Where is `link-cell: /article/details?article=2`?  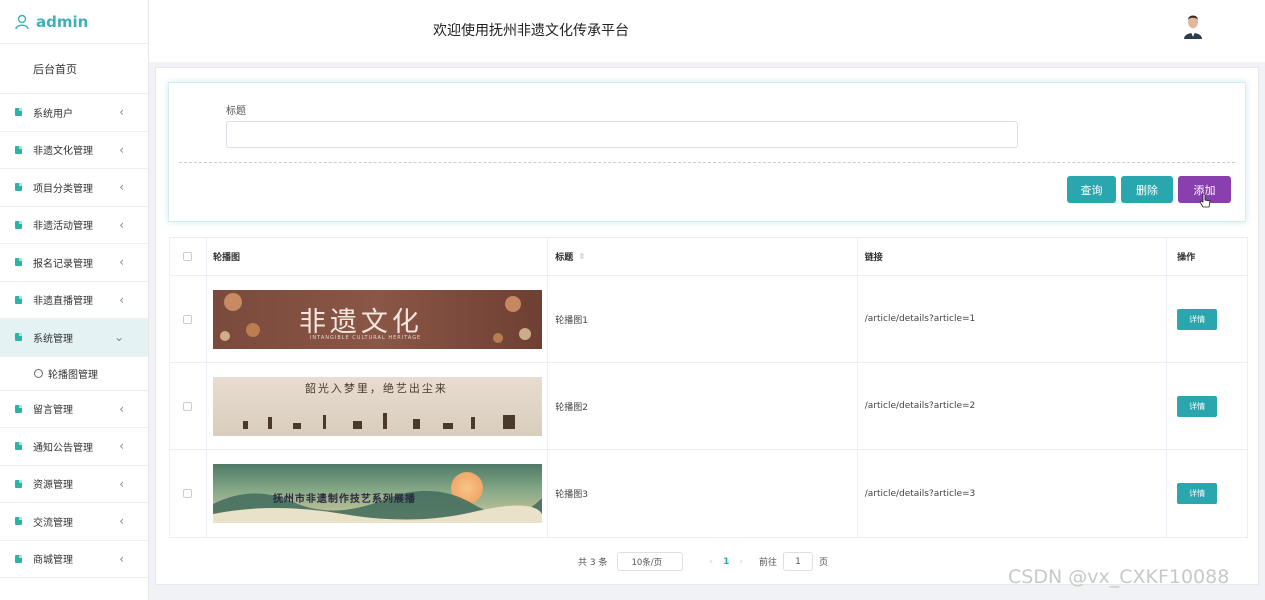
link-cell: /article/details?article=2 is located at coordinates (1013, 406).